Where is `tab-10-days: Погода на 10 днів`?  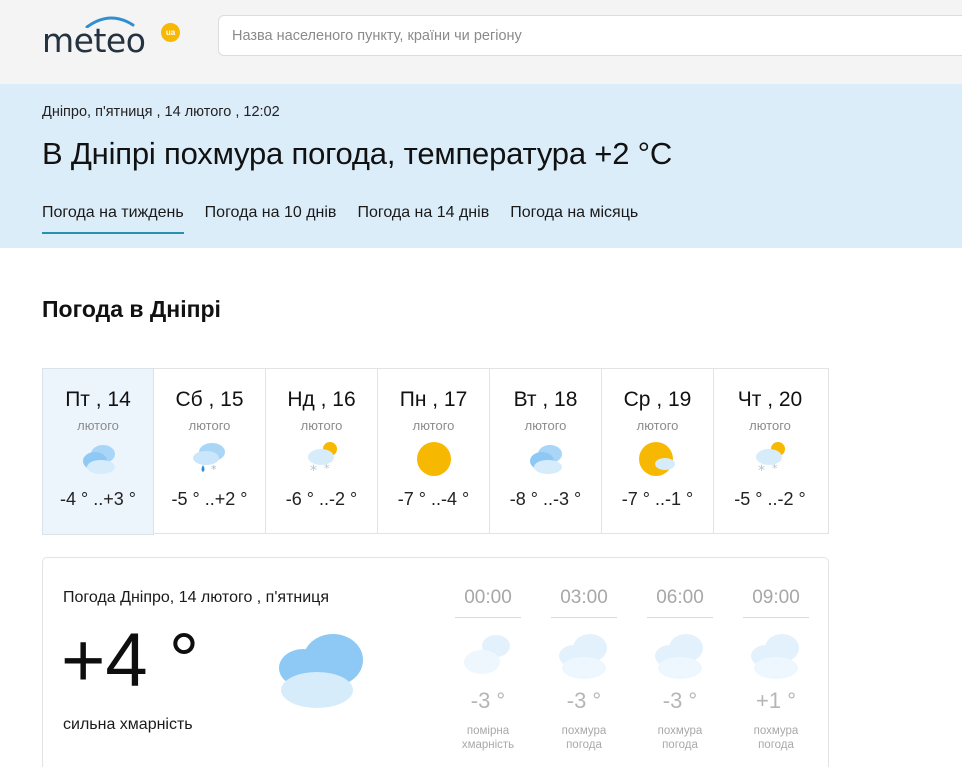 tab-10-days: Погода на 10 днів is located at coordinates (271, 219).